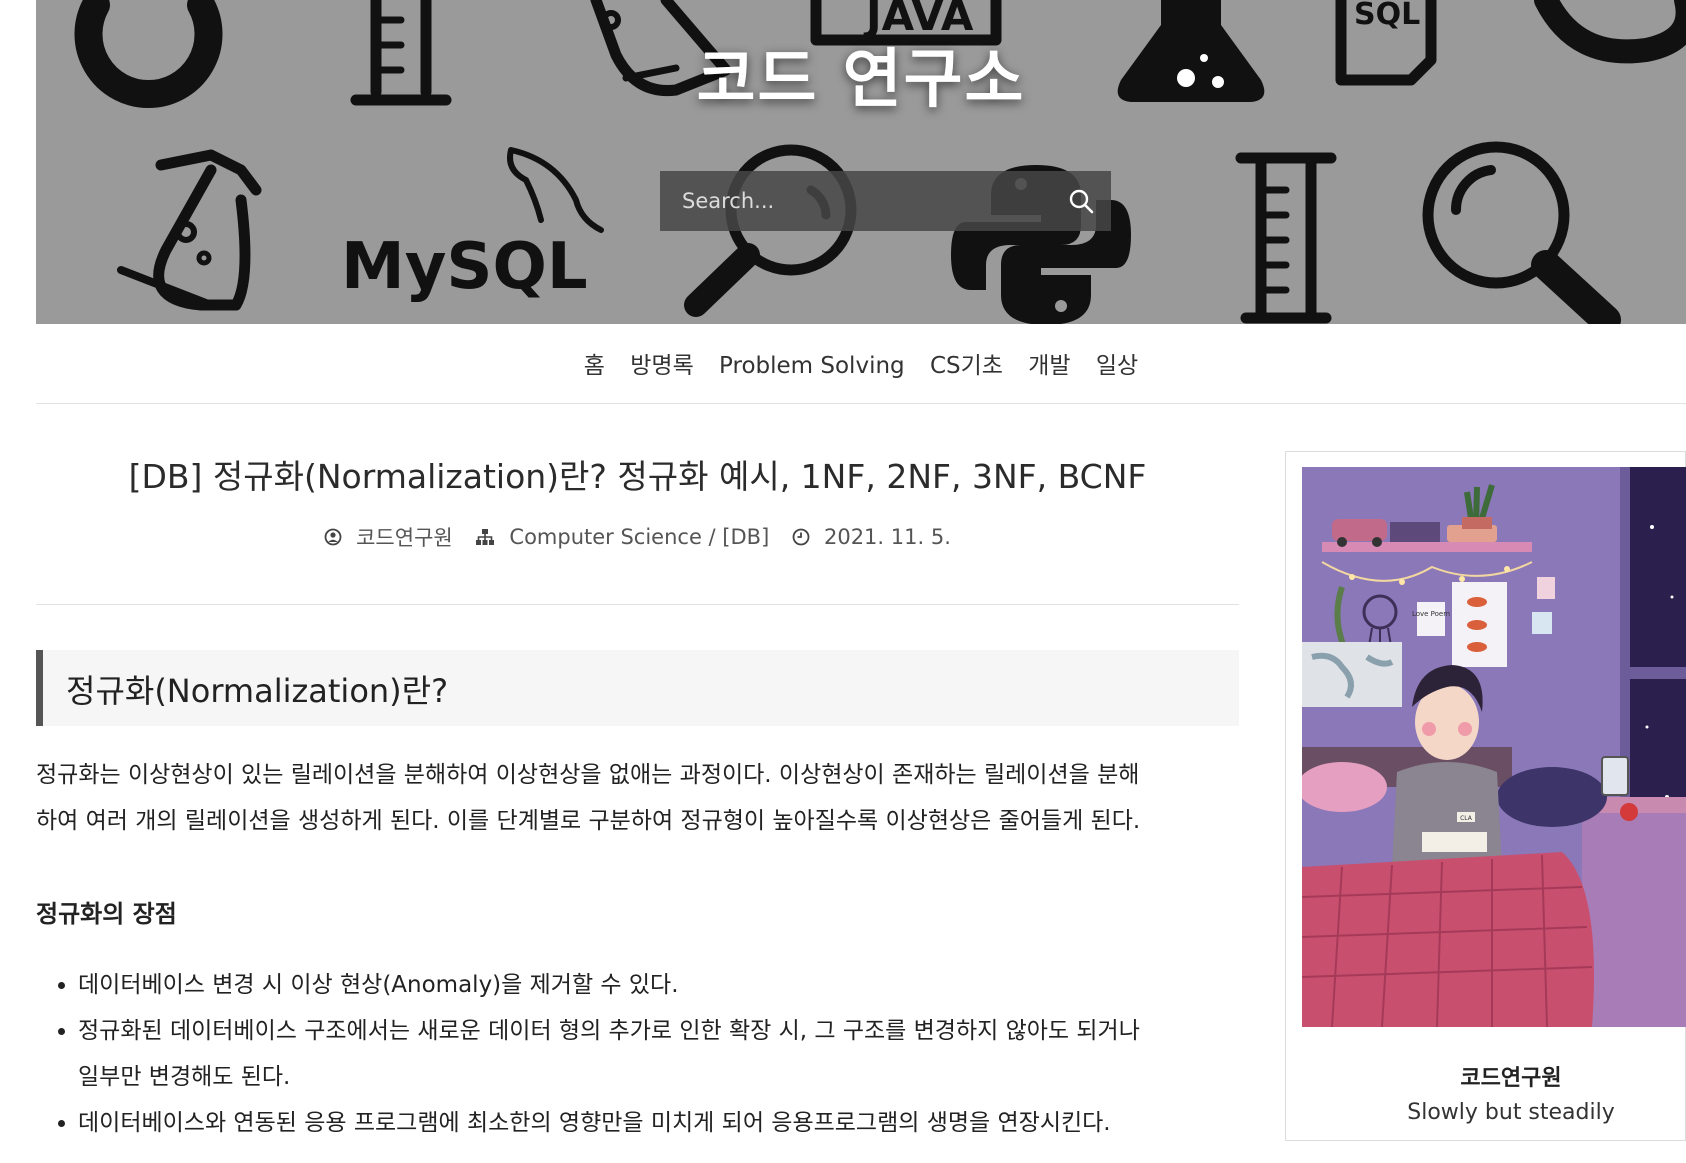  Describe the element at coordinates (106, 914) in the screenshot. I see `advantages-heading: 정규화의 장점` at that location.